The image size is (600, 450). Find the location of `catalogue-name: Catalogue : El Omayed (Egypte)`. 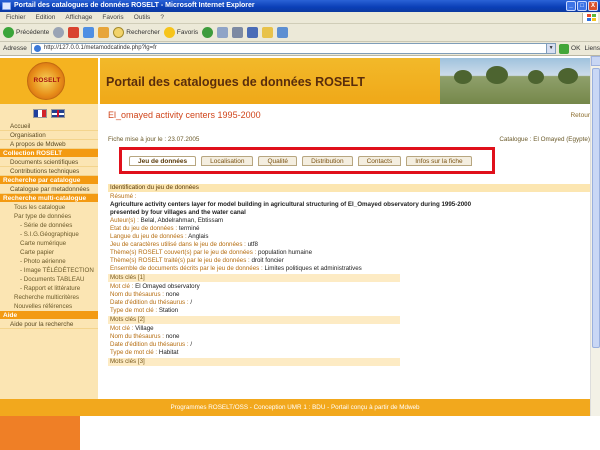

catalogue-name: Catalogue : El Omayed (Egypte) is located at coordinates (544, 139).